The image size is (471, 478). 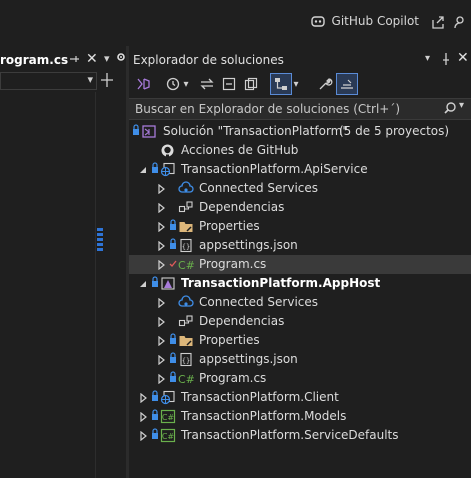 What do you see at coordinates (438, 22) in the screenshot?
I see `share-icon` at bounding box center [438, 22].